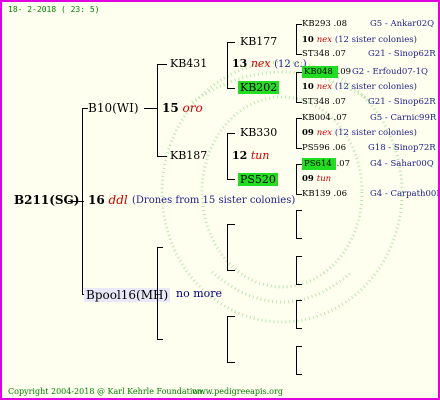 This screenshot has height=400, width=440. What do you see at coordinates (296, 179) in the screenshot?
I see `ps520-branch` at bounding box center [296, 179].